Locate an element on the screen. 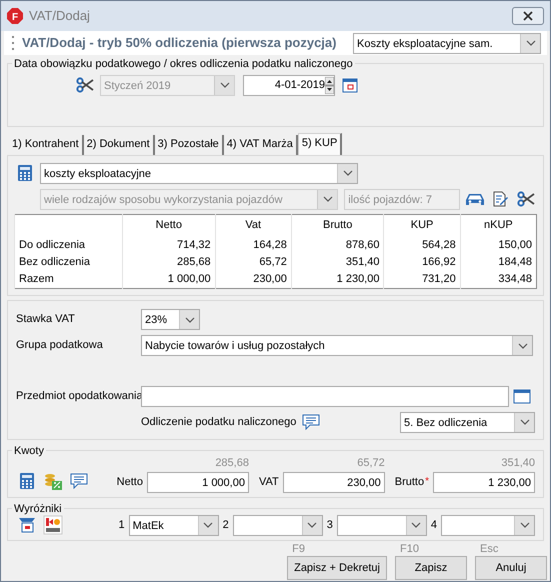 The height and width of the screenshot is (582, 551). table-cell: 184,48 is located at coordinates (498, 262).